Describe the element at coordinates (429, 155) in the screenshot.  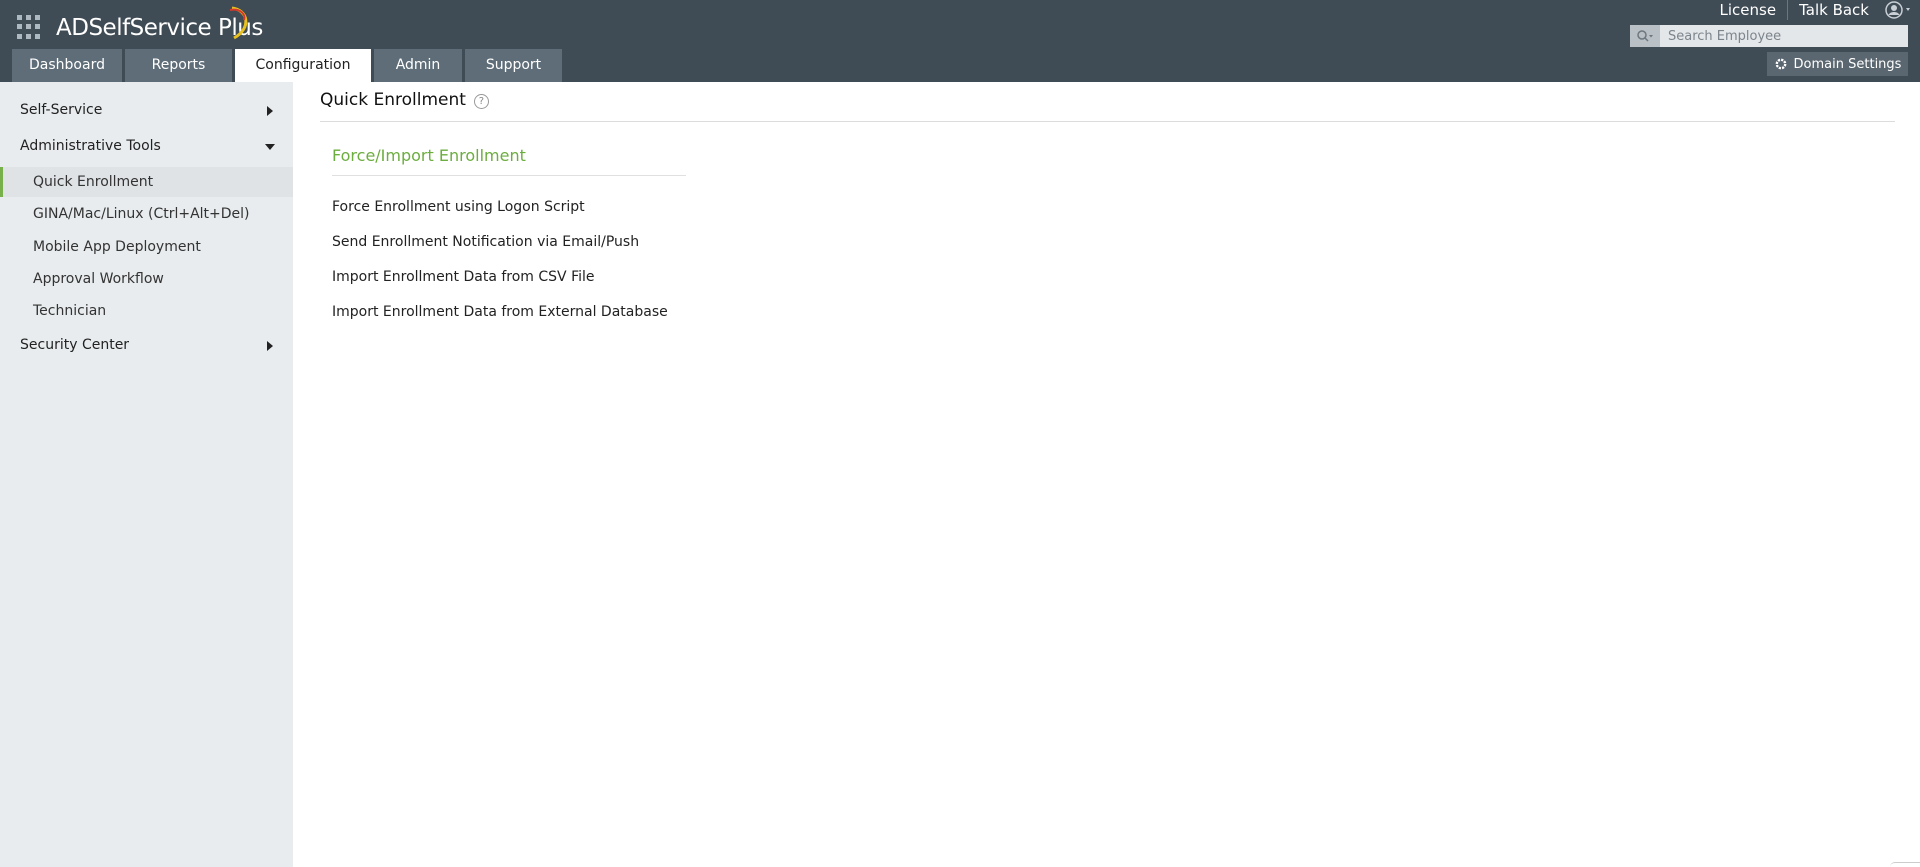
I see `section-heading: Force/Import Enrollment` at that location.